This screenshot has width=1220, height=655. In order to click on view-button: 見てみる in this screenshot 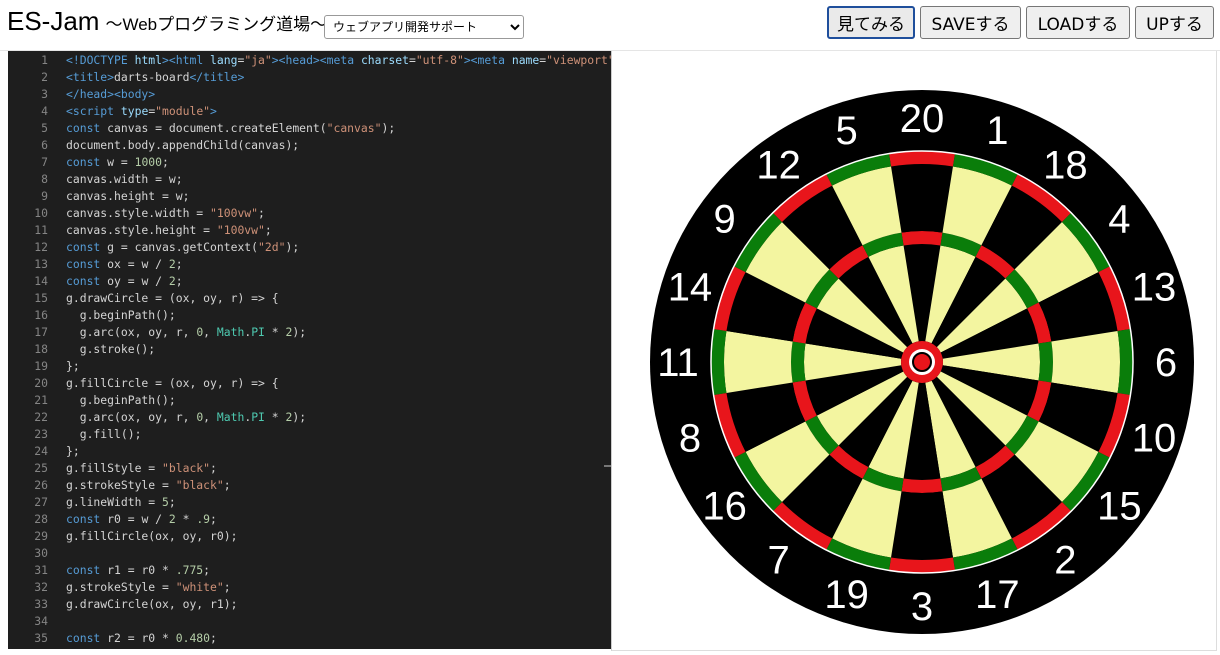, I will do `click(871, 22)`.